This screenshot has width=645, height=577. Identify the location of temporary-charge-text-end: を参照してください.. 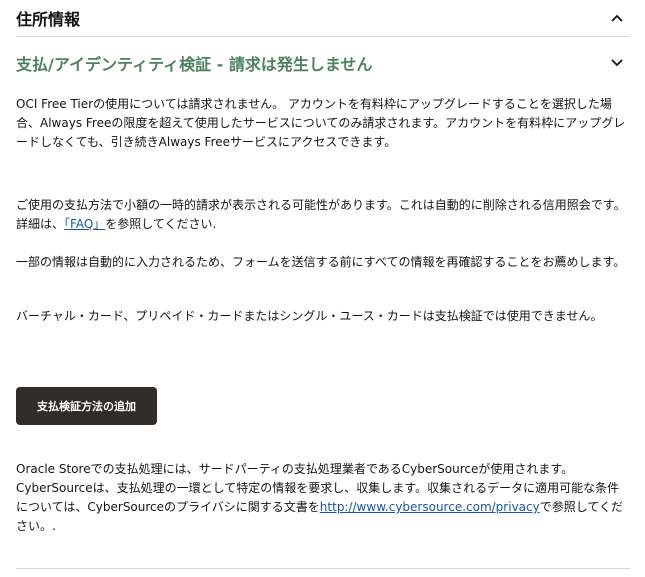
(161, 224).